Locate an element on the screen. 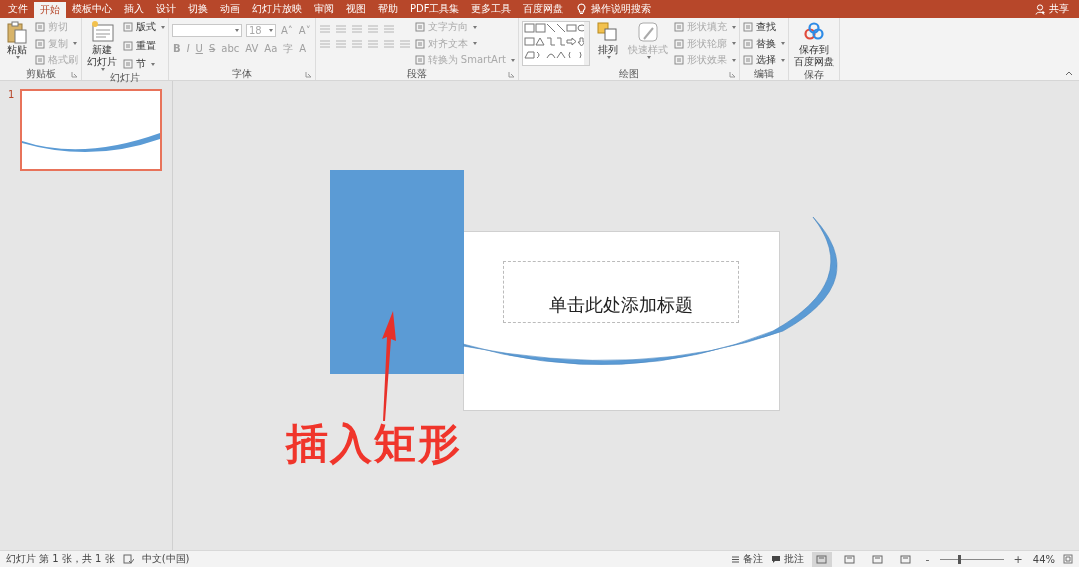  slide-counter: 幻灯片 第 1 张，共 1 张 is located at coordinates (60, 559).